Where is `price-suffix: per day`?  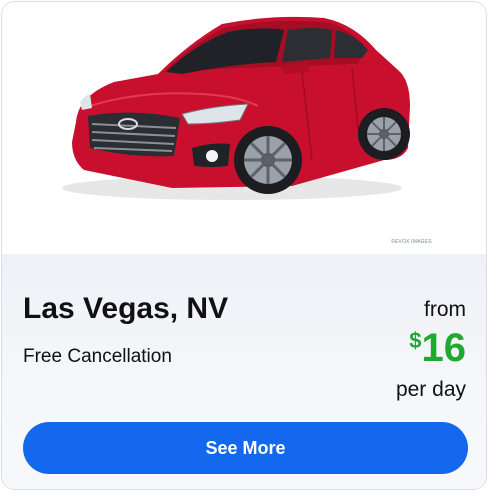
price-suffix: per day is located at coordinates (430, 389).